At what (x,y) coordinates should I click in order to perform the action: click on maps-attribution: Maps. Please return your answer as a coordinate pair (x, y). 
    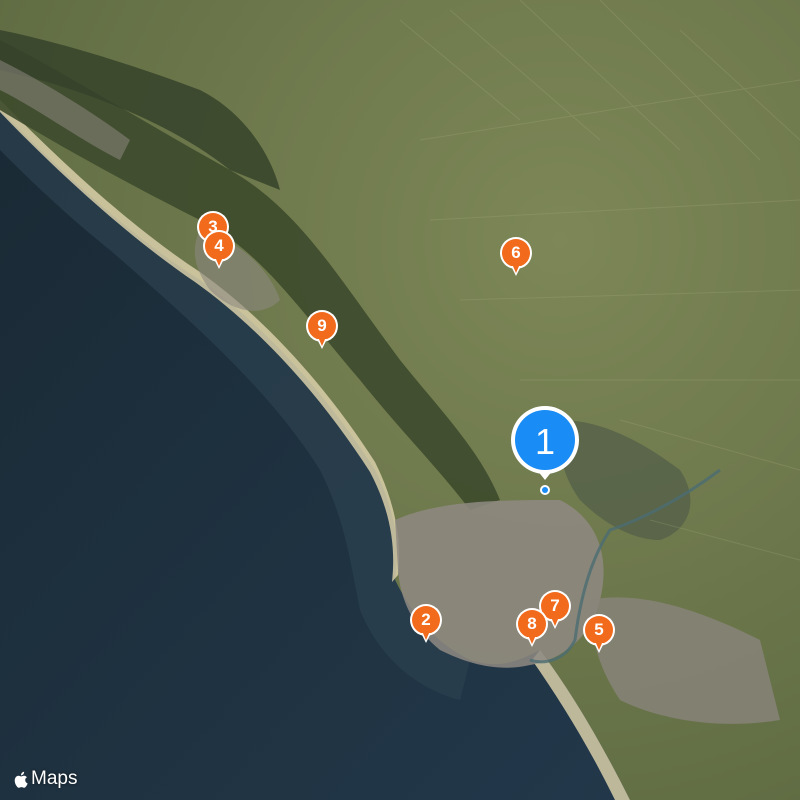
    Looking at the image, I should click on (44, 779).